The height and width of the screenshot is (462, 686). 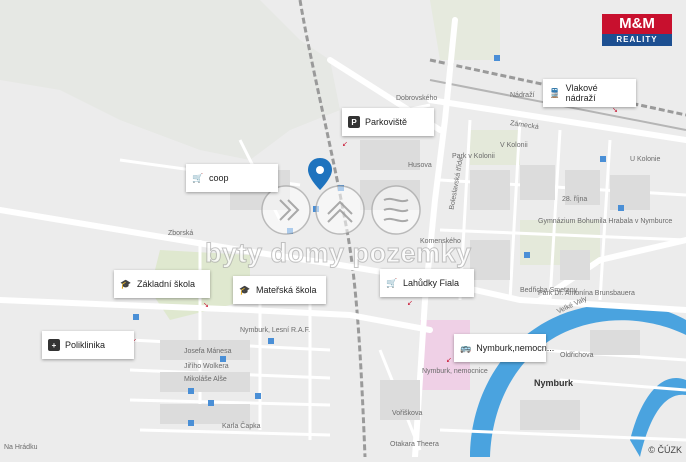 I want to click on poi-label: Poliklinika, so click(x=85, y=345).